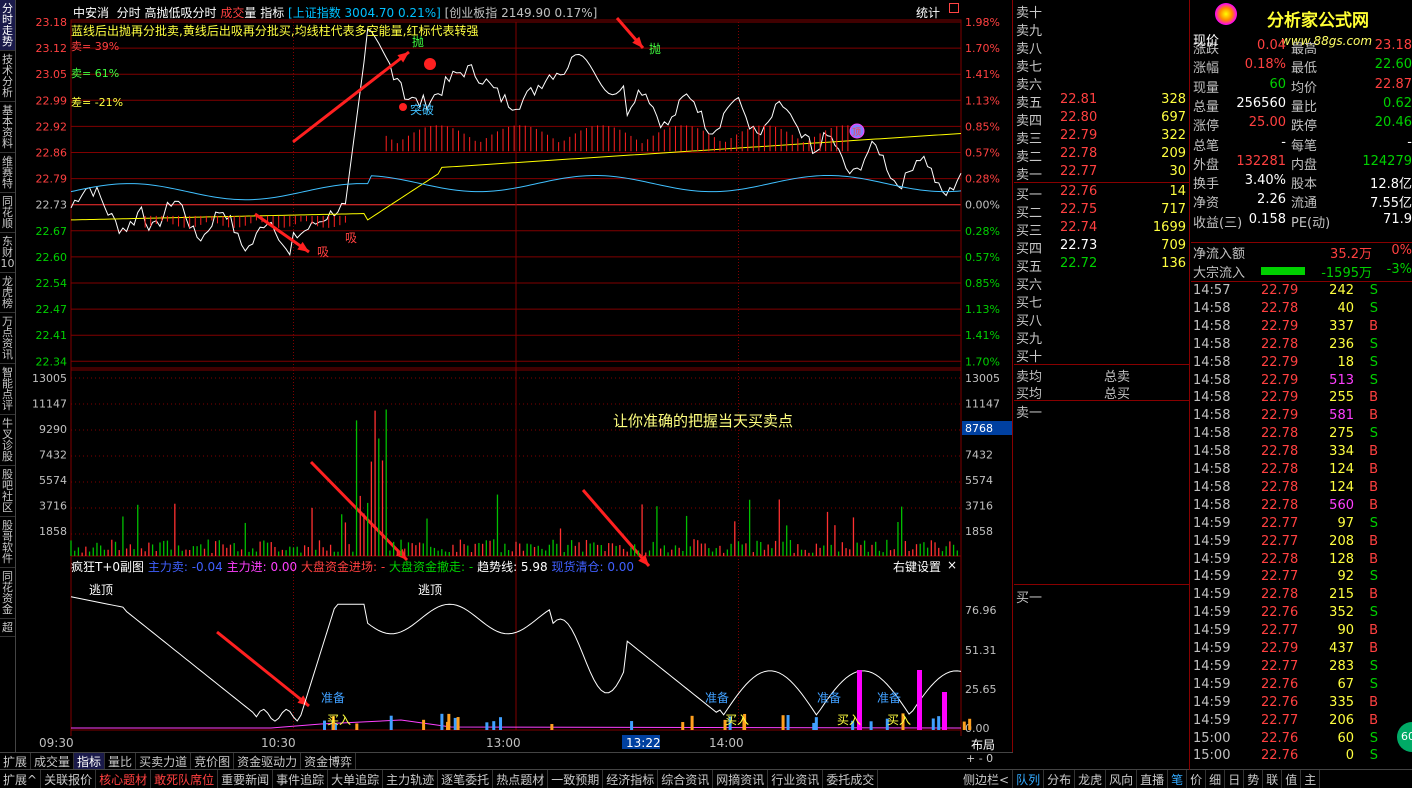 The image size is (1412, 788). What do you see at coordinates (796, 779) in the screenshot?
I see `bottom-tab-14: 行业资讯` at bounding box center [796, 779].